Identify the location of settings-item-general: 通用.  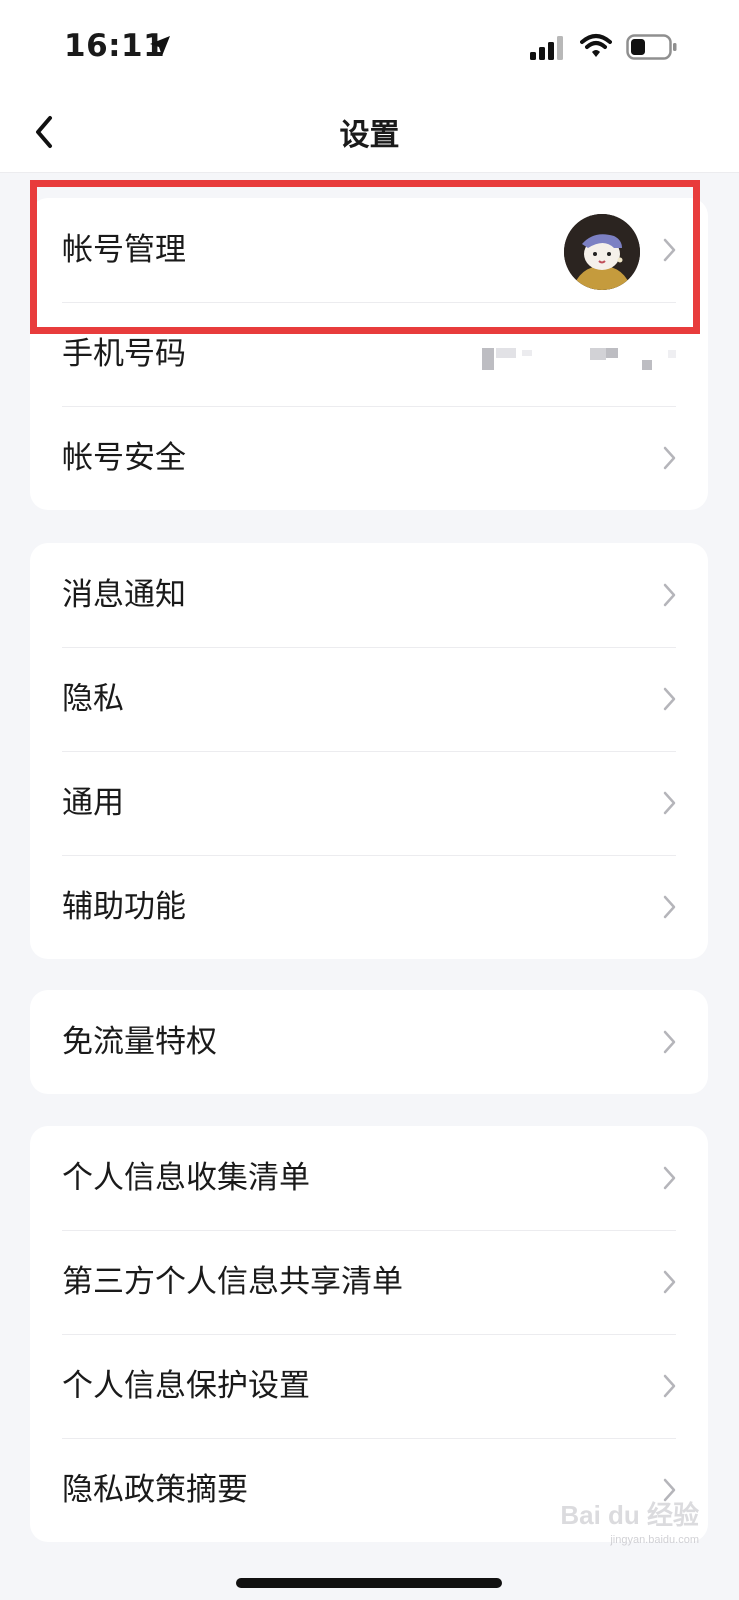
(369, 803).